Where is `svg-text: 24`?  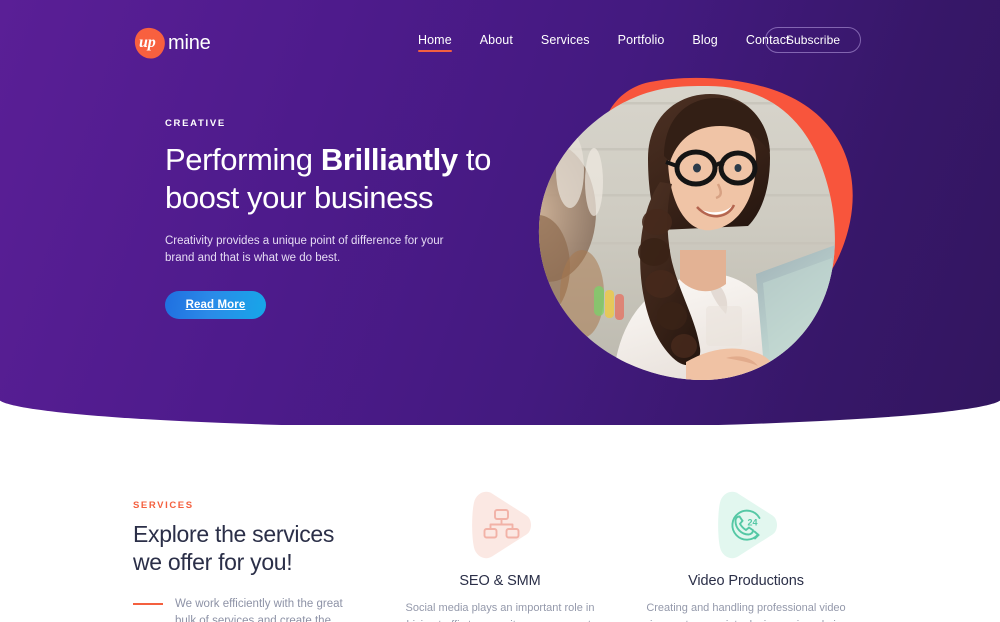 svg-text: 24 is located at coordinates (752, 523).